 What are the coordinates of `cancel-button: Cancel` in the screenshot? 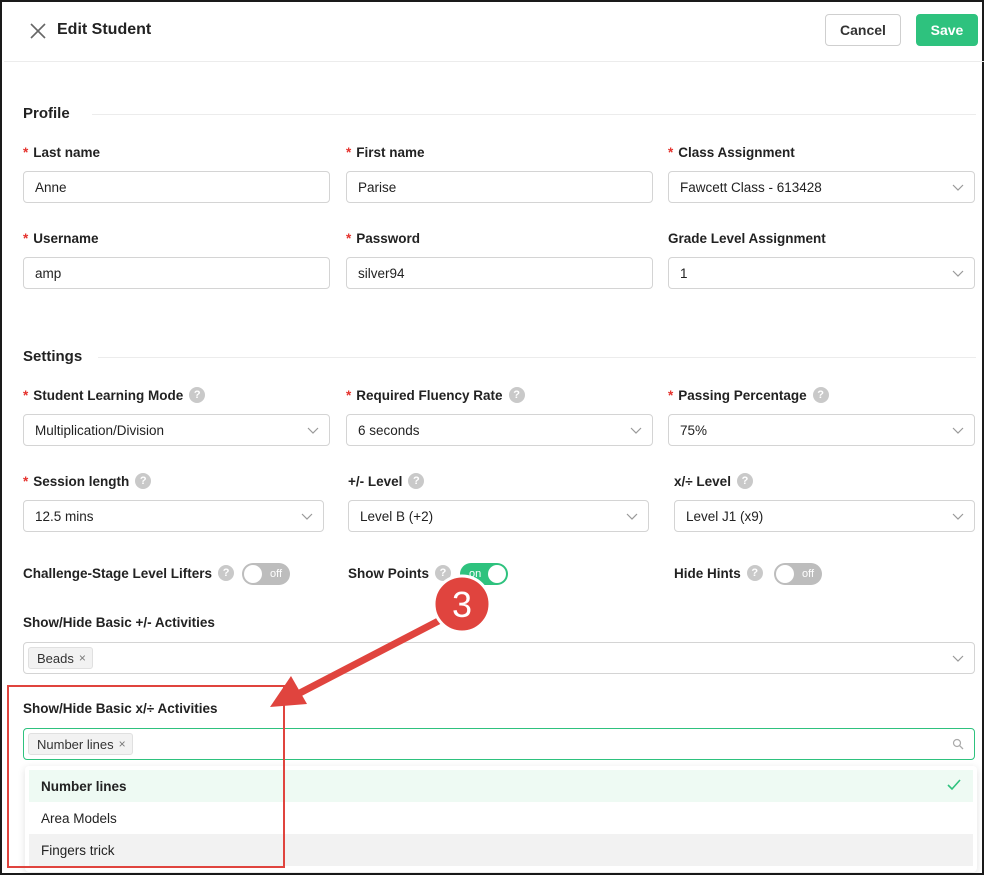 It's located at (863, 30).